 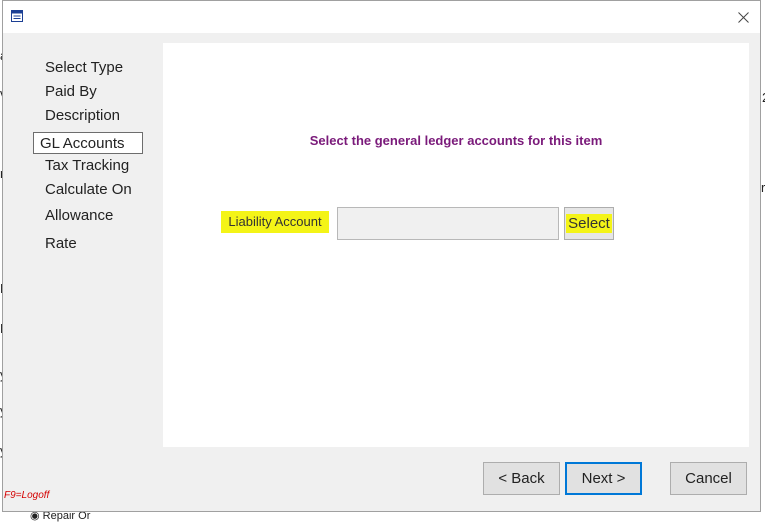 I want to click on liability-account-label: Liability Account, so click(x=275, y=222).